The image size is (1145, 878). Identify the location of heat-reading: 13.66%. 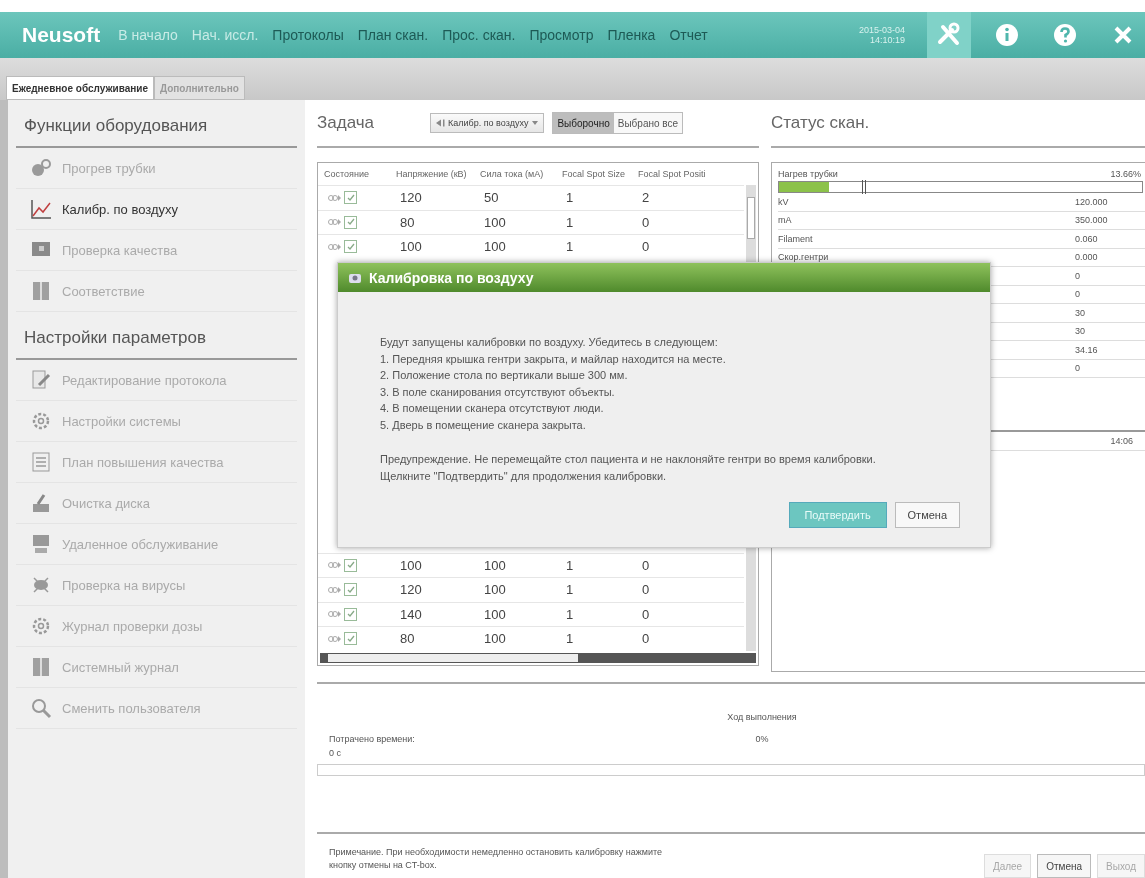
(1125, 174).